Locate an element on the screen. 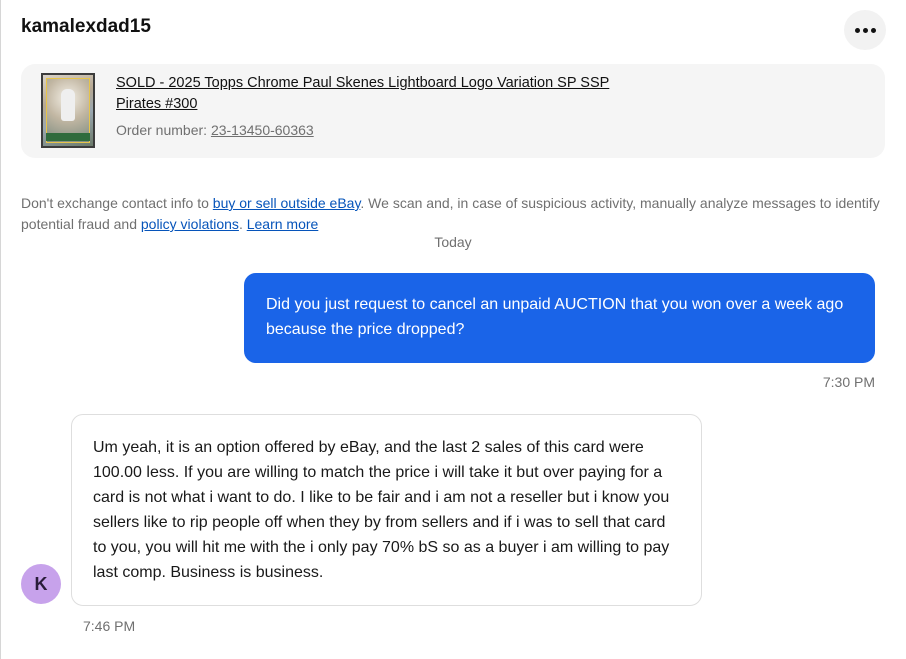  item-thumbnail is located at coordinates (68, 110).